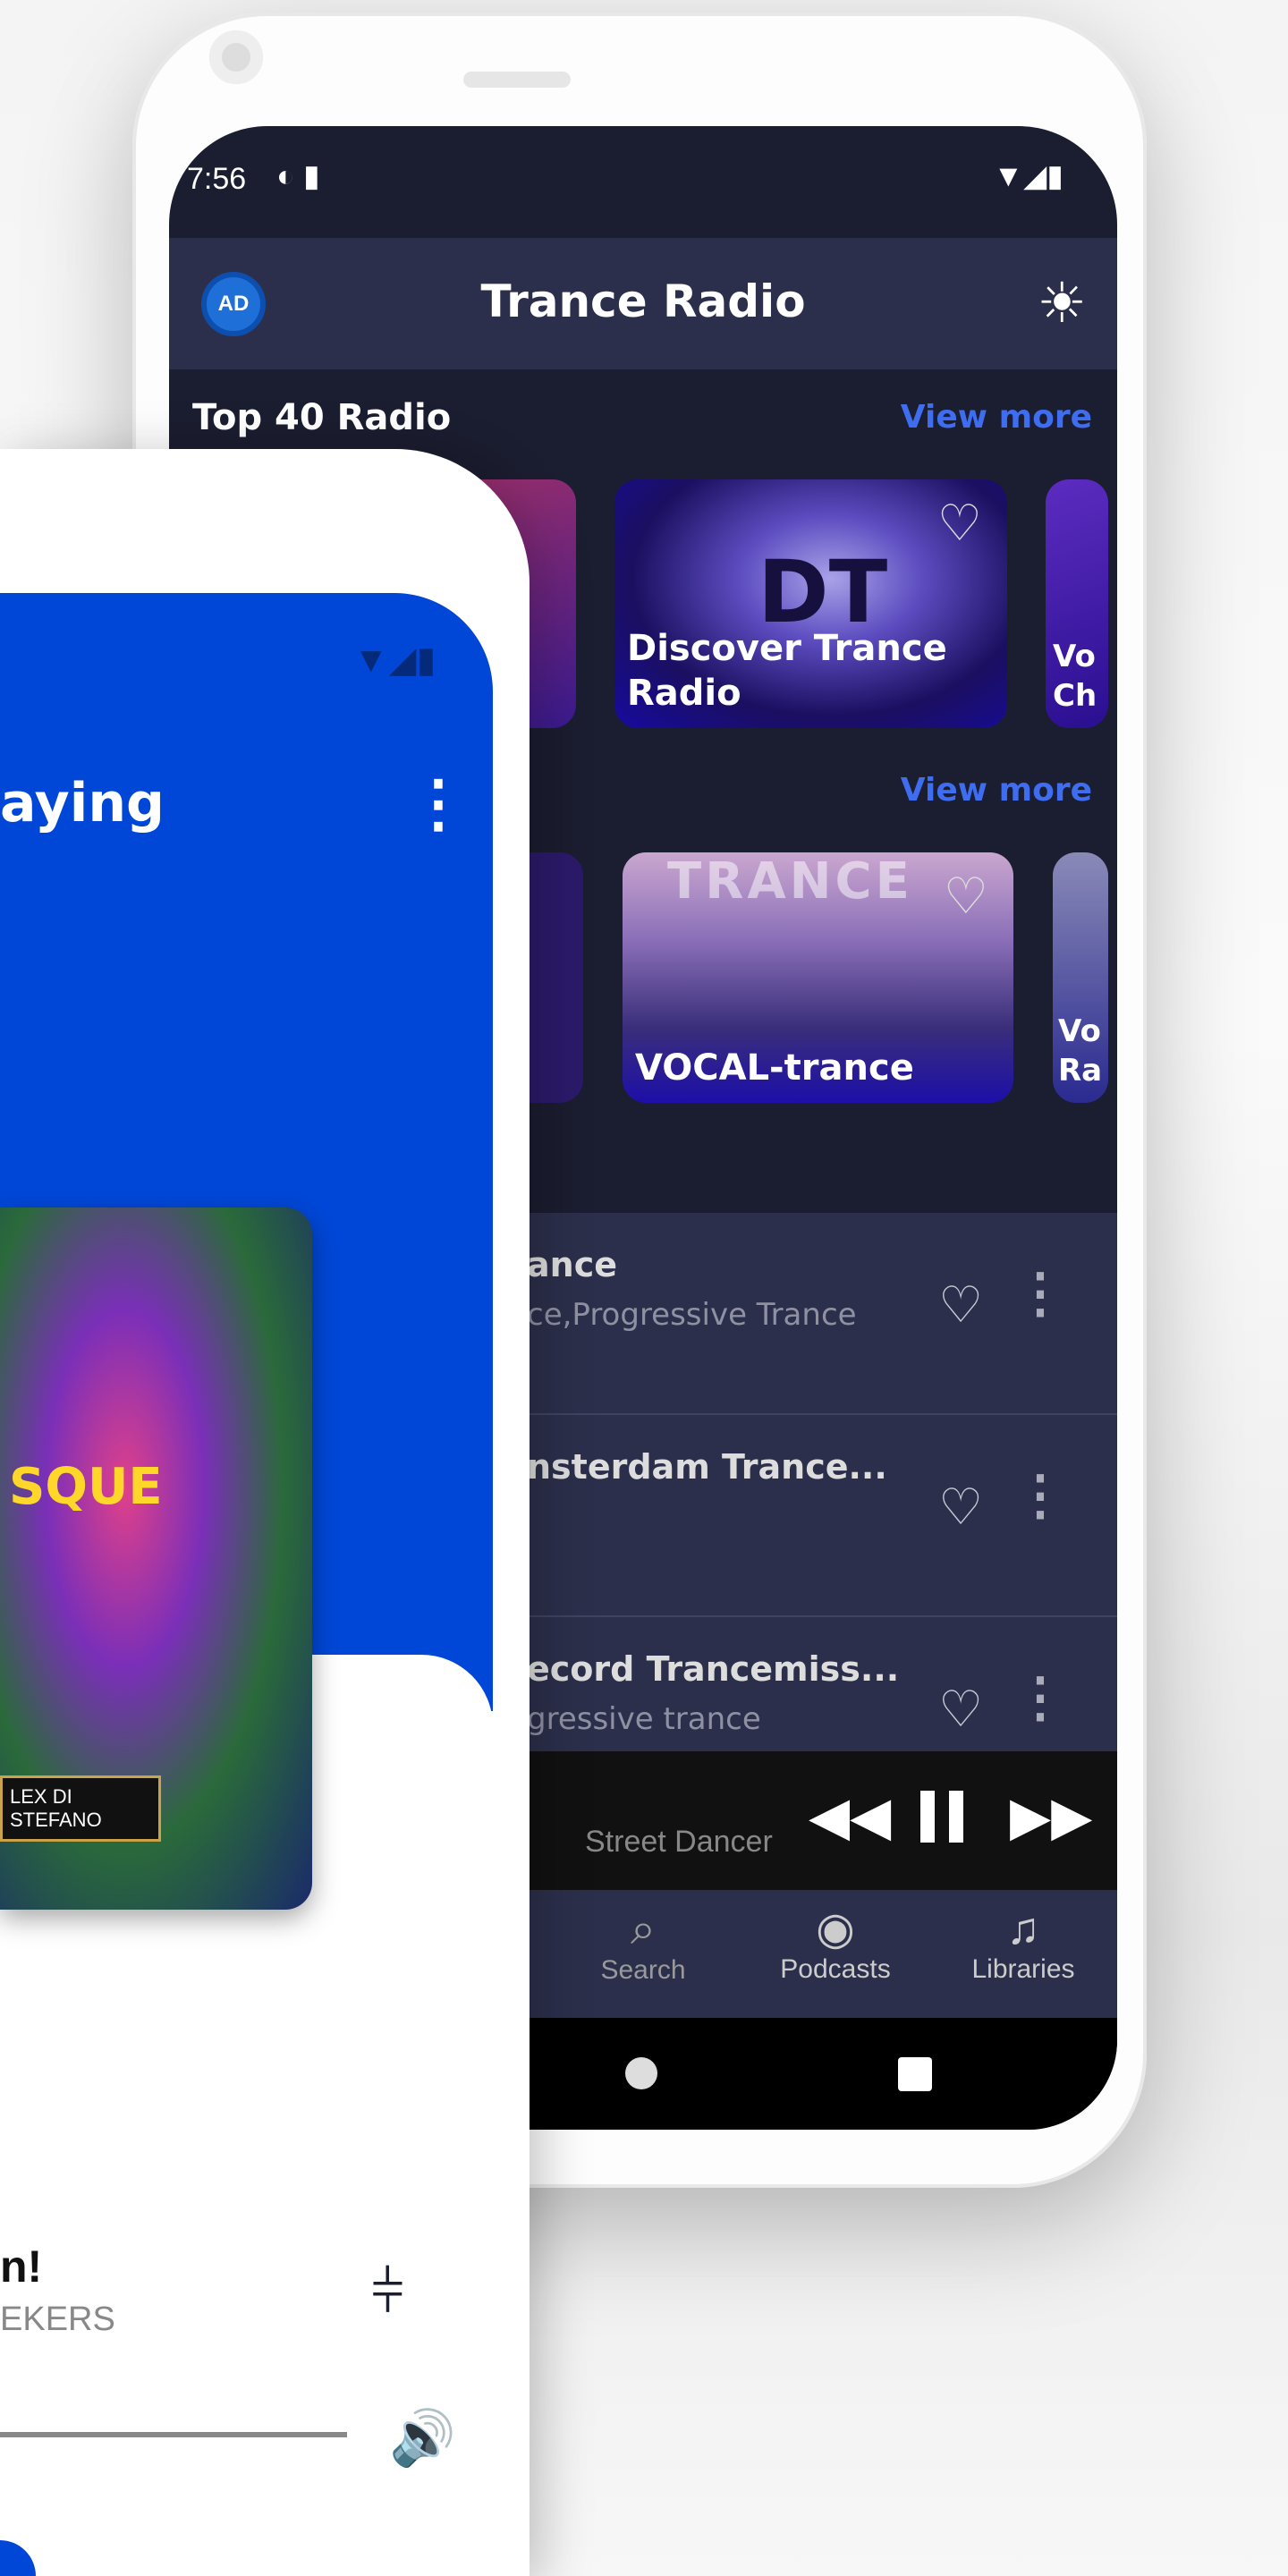 The height and width of the screenshot is (2576, 1288). What do you see at coordinates (941, 1817) in the screenshot?
I see `pause-icon` at bounding box center [941, 1817].